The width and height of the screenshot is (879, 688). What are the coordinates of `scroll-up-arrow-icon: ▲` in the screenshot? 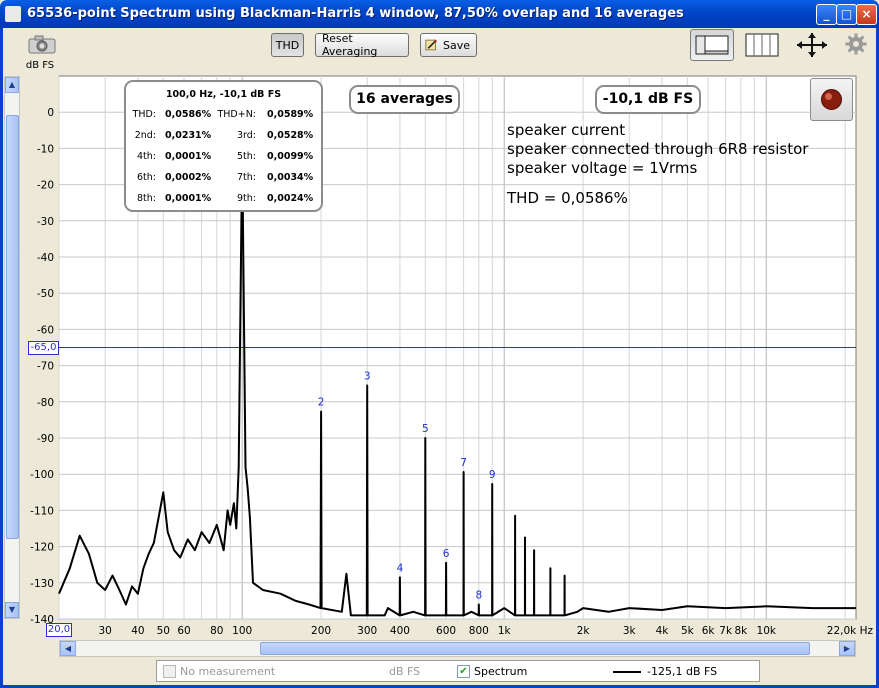 It's located at (12, 85).